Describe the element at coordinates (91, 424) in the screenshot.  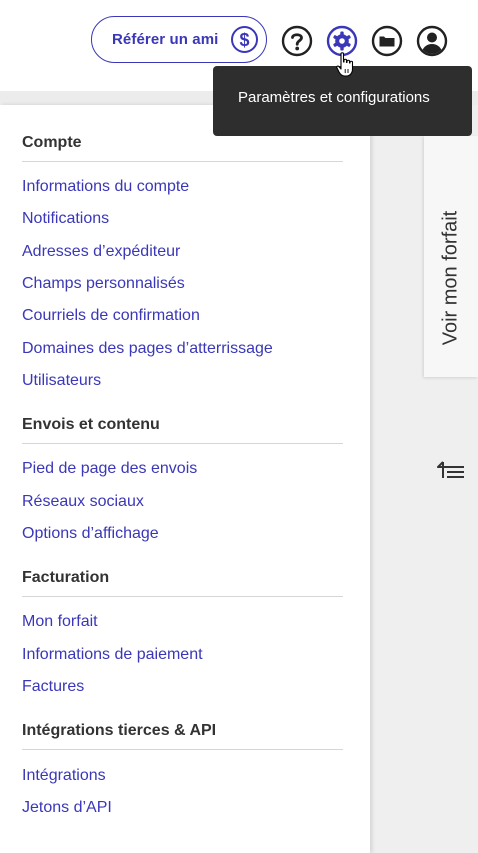
I see `section-title-sending-content: Envois et contenu` at that location.